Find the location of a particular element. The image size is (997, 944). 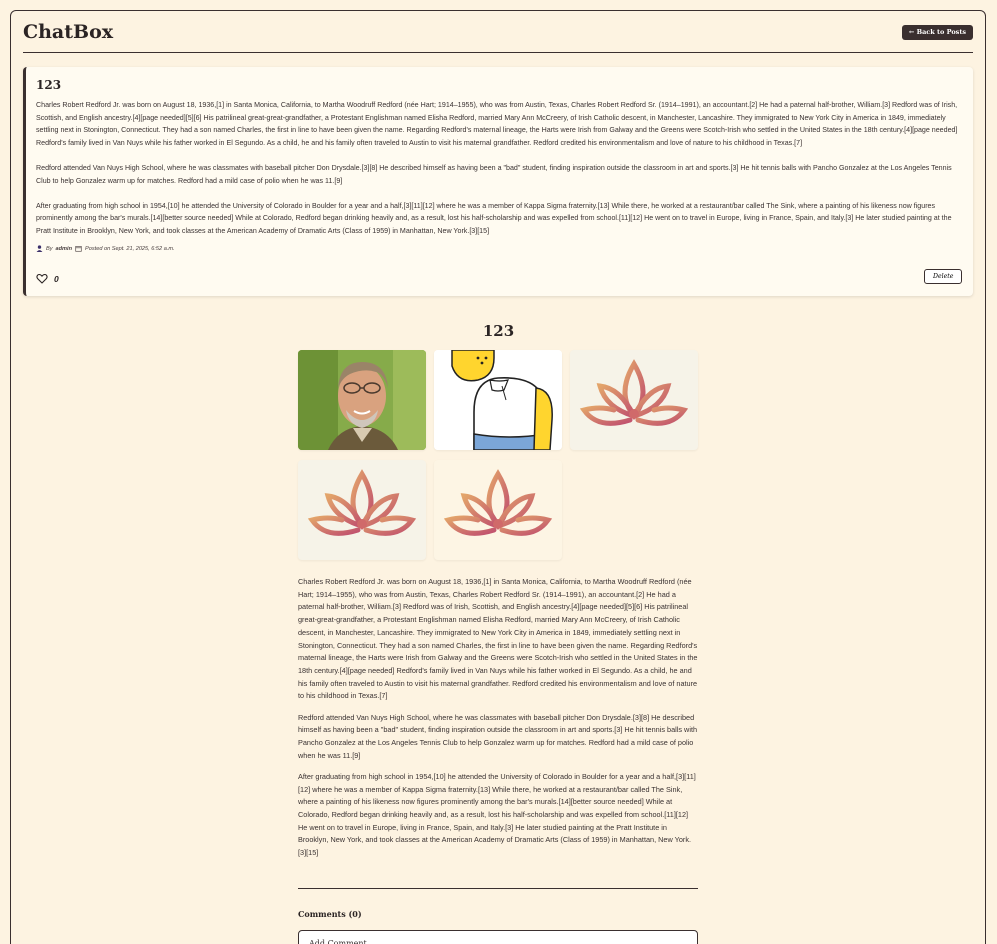

detail-title: 123 is located at coordinates (498, 331).